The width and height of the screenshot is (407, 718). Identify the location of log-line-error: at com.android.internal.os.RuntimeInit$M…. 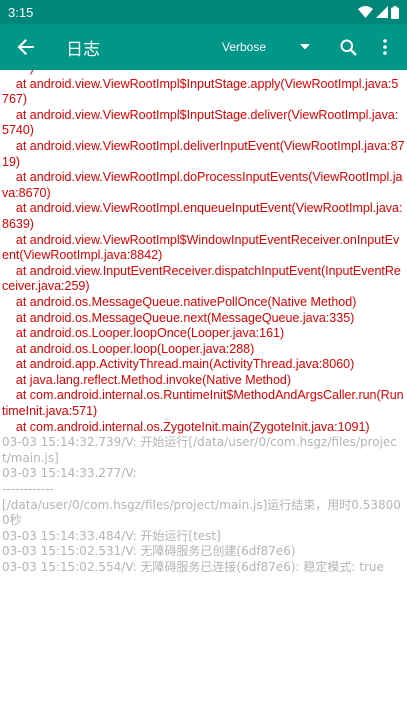
(203, 403).